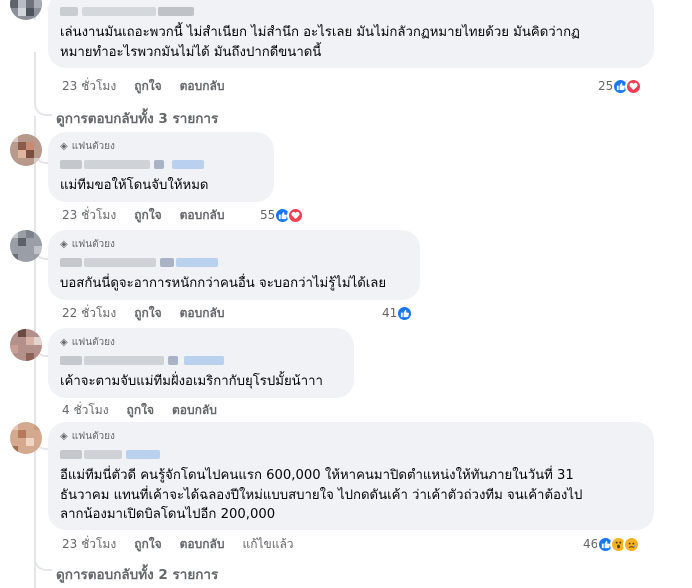 The height and width of the screenshot is (588, 692). What do you see at coordinates (591, 544) in the screenshot?
I see `reaction-count: 46` at bounding box center [591, 544].